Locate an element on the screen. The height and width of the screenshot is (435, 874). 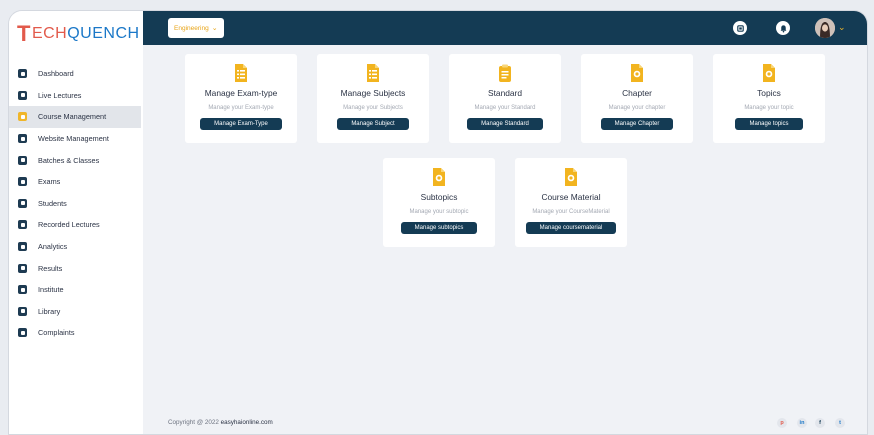
department-select-value: Engineering is located at coordinates (191, 28).